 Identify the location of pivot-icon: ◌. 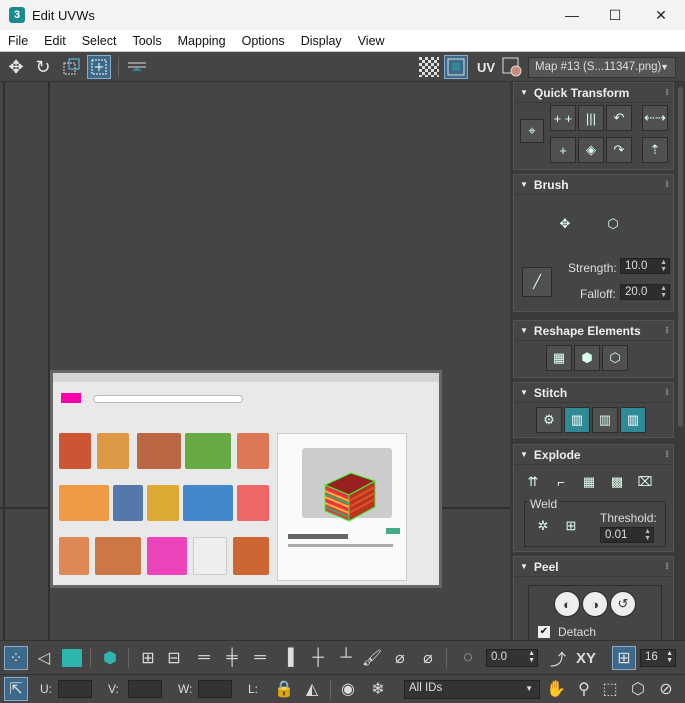
(468, 658).